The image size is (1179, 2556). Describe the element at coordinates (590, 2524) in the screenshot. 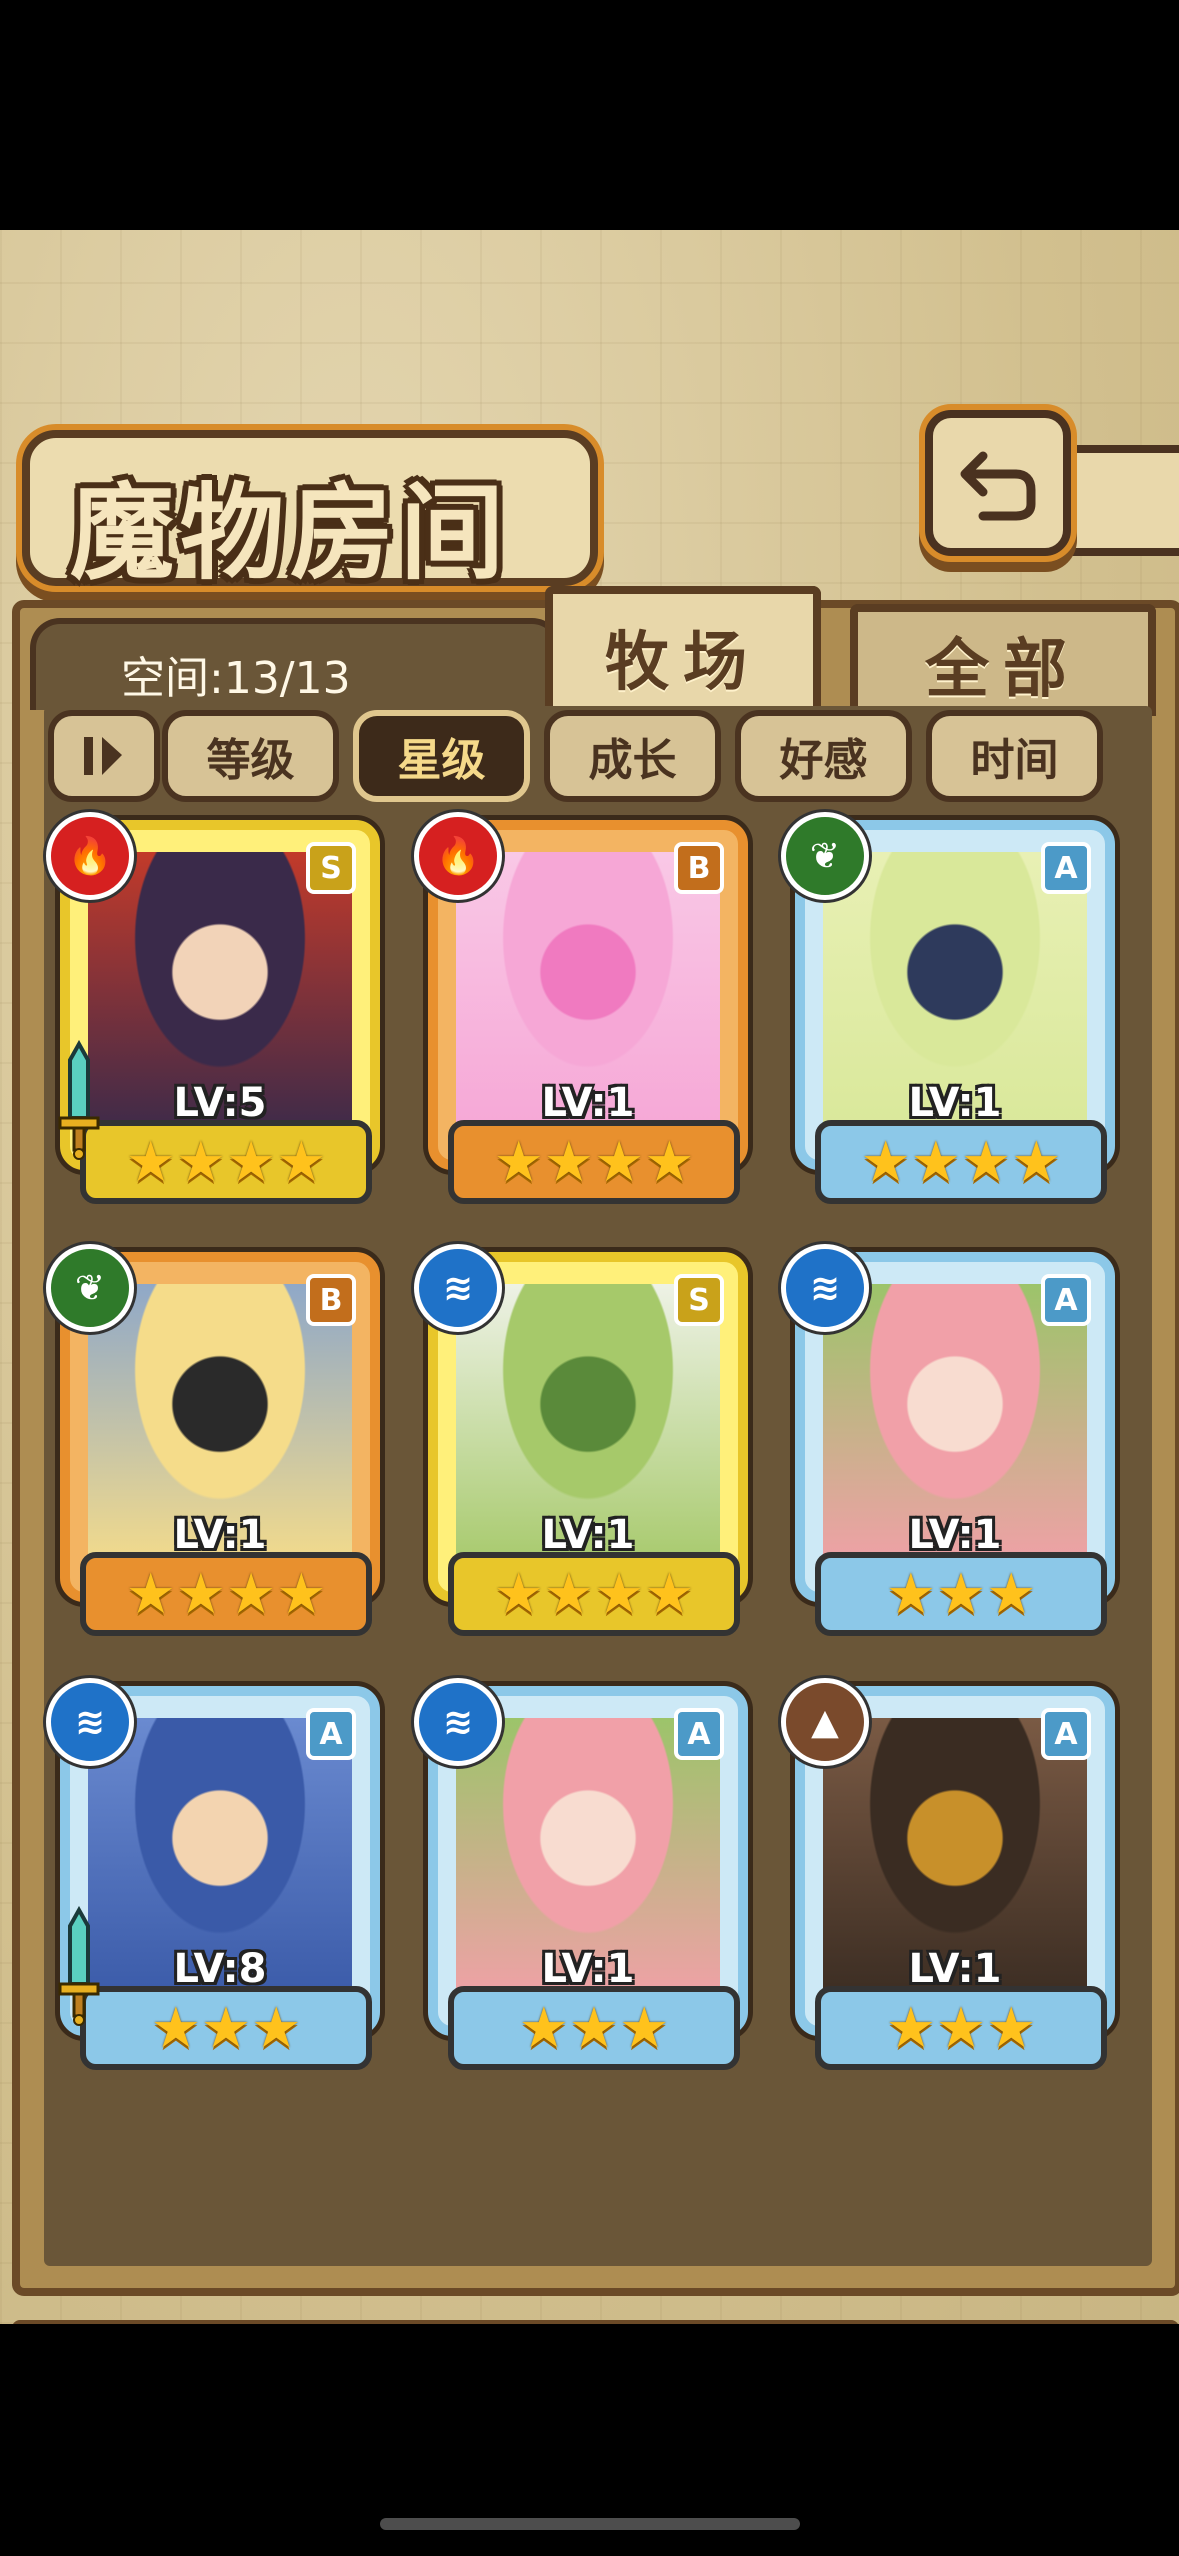

I see `home-indicator` at that location.